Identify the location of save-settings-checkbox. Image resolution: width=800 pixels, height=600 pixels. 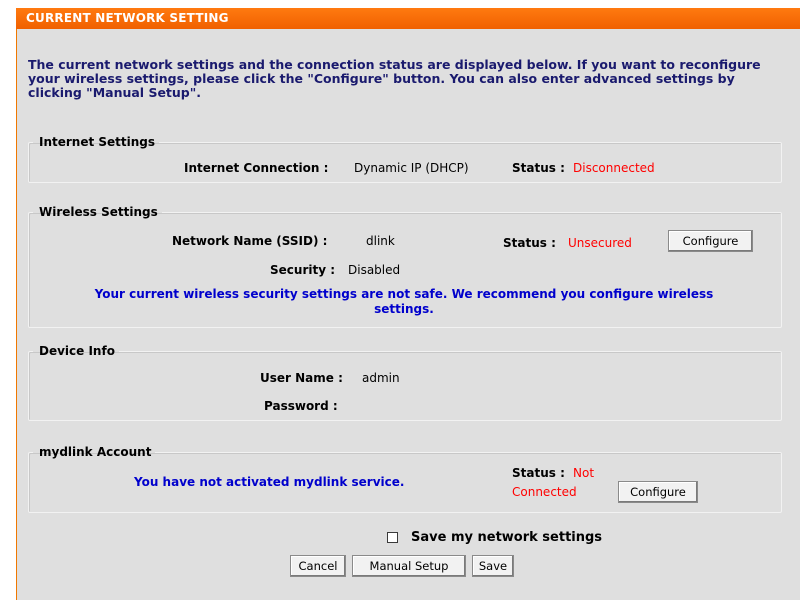
(392, 537).